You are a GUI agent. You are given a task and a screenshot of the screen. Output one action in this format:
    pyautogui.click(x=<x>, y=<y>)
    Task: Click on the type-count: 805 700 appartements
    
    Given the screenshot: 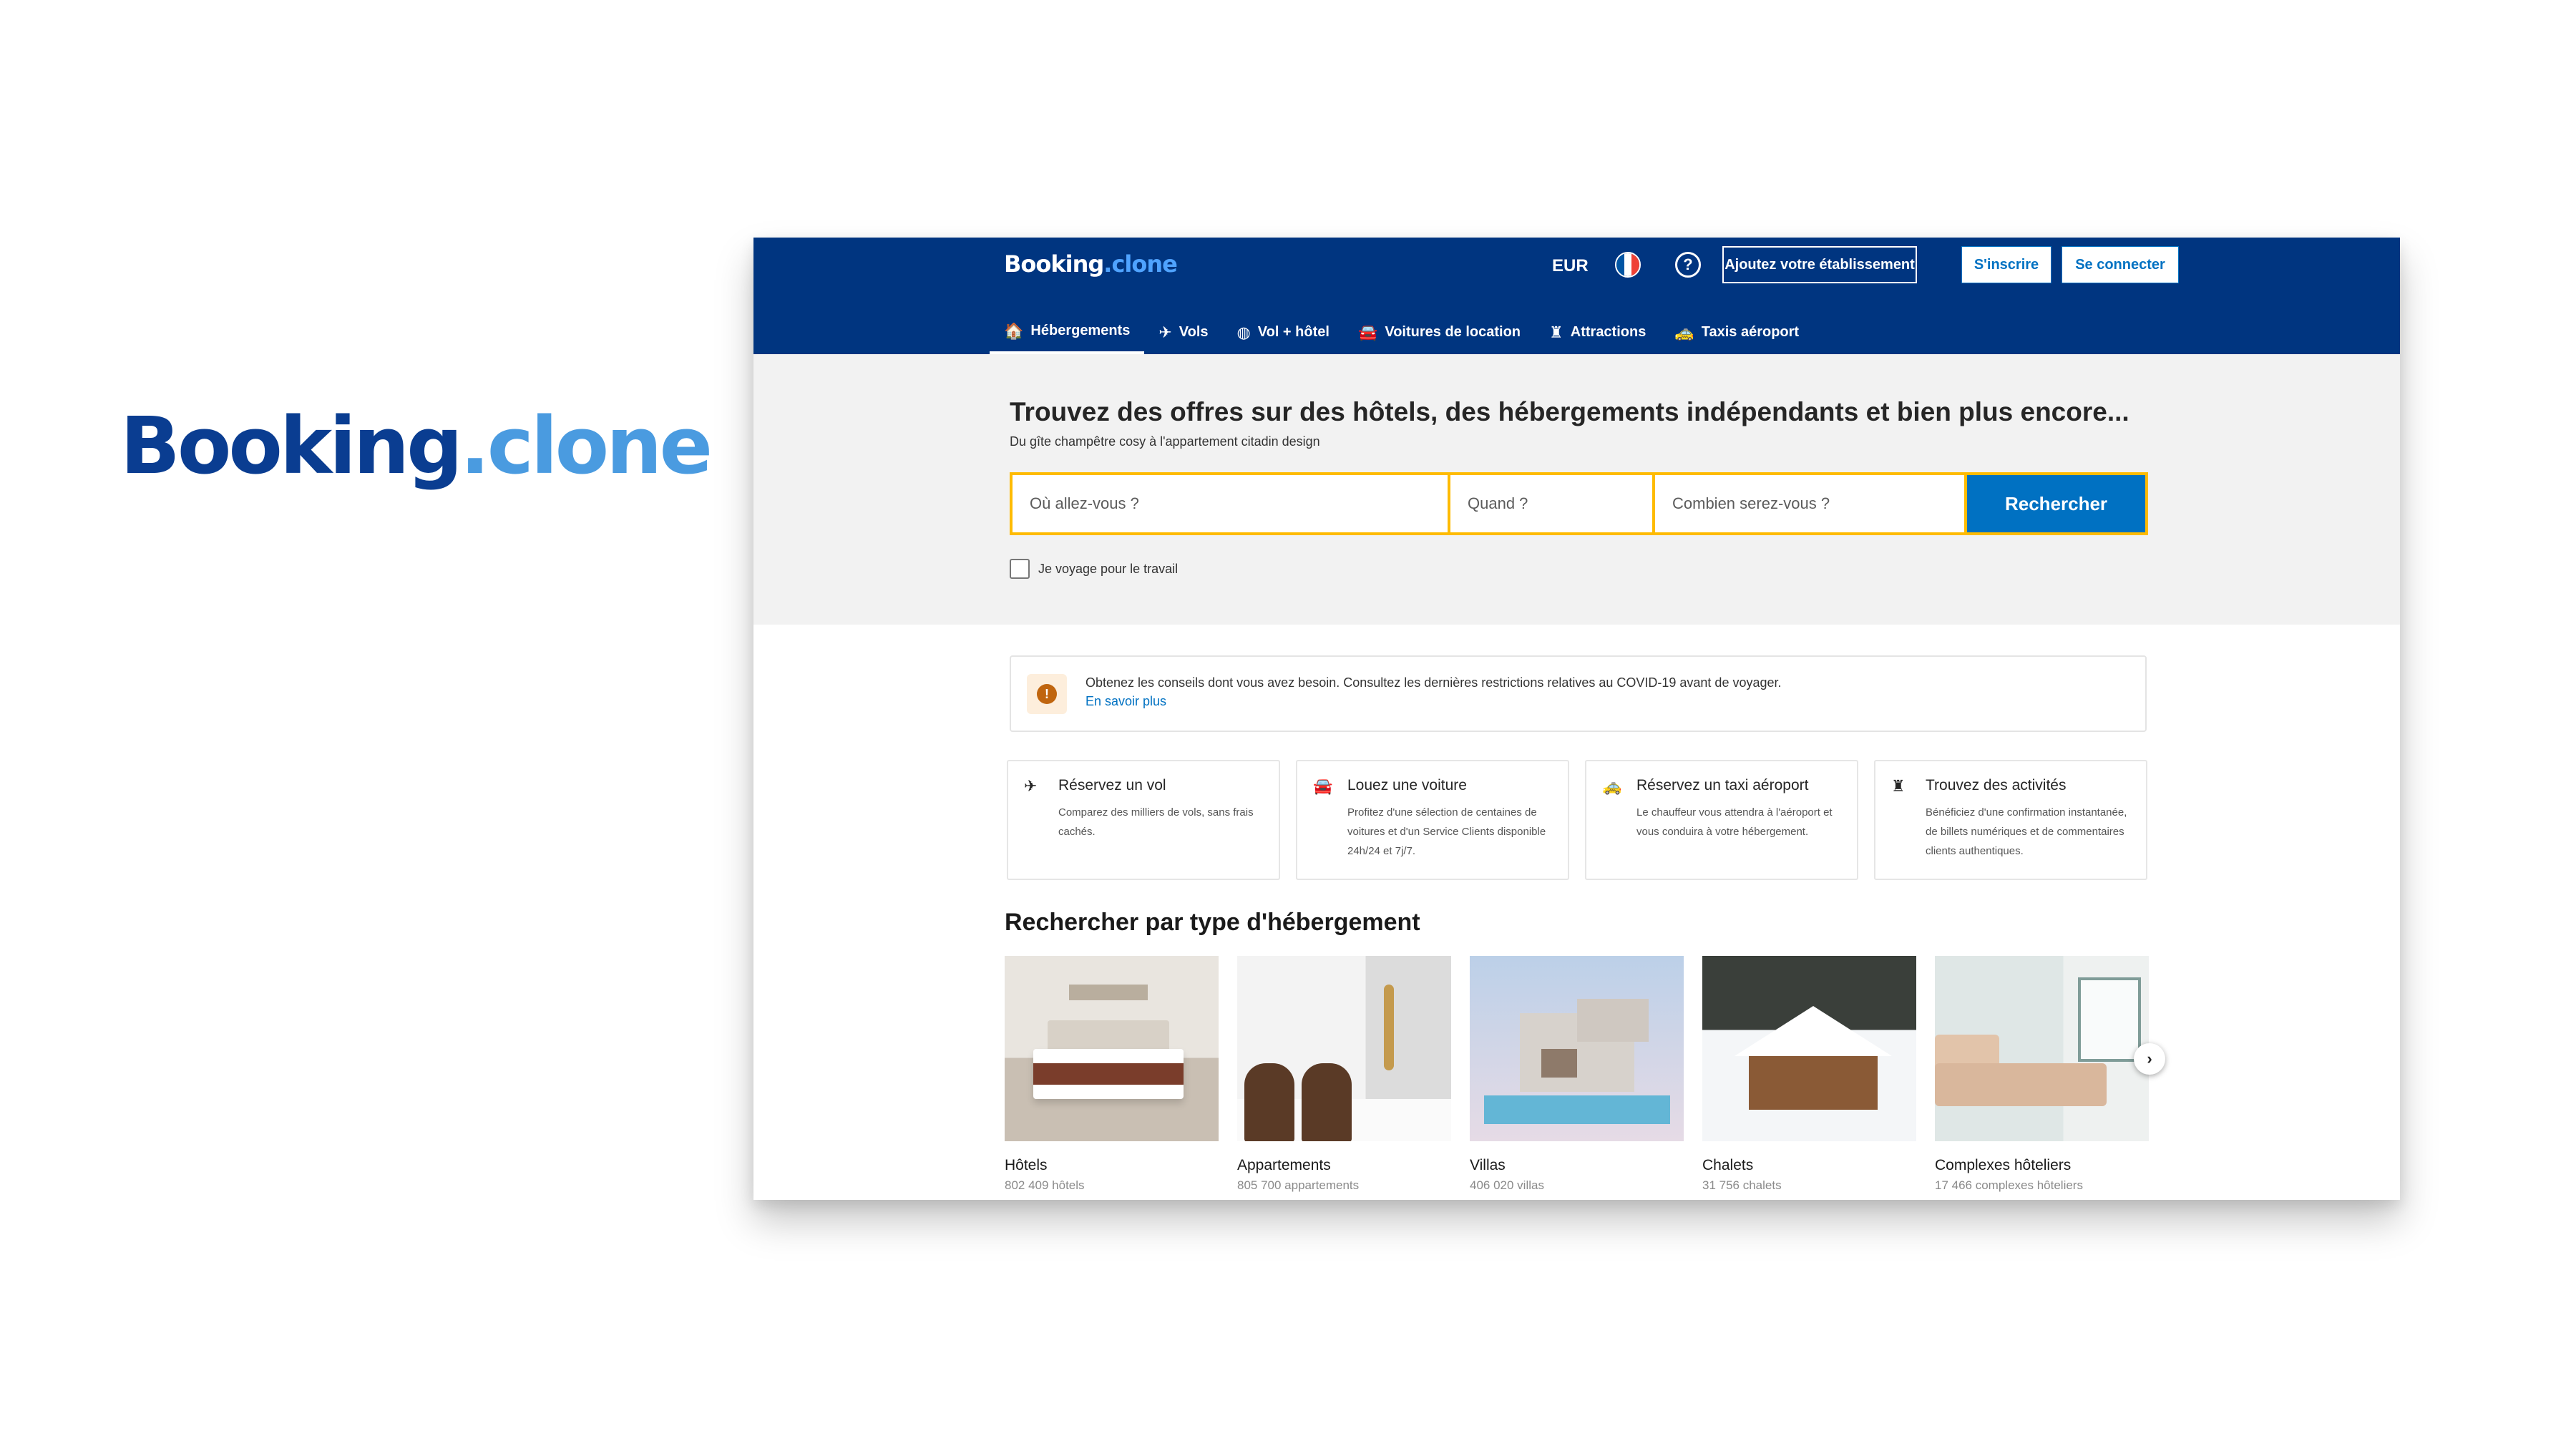 What is the action you would take?
    pyautogui.click(x=1298, y=1185)
    